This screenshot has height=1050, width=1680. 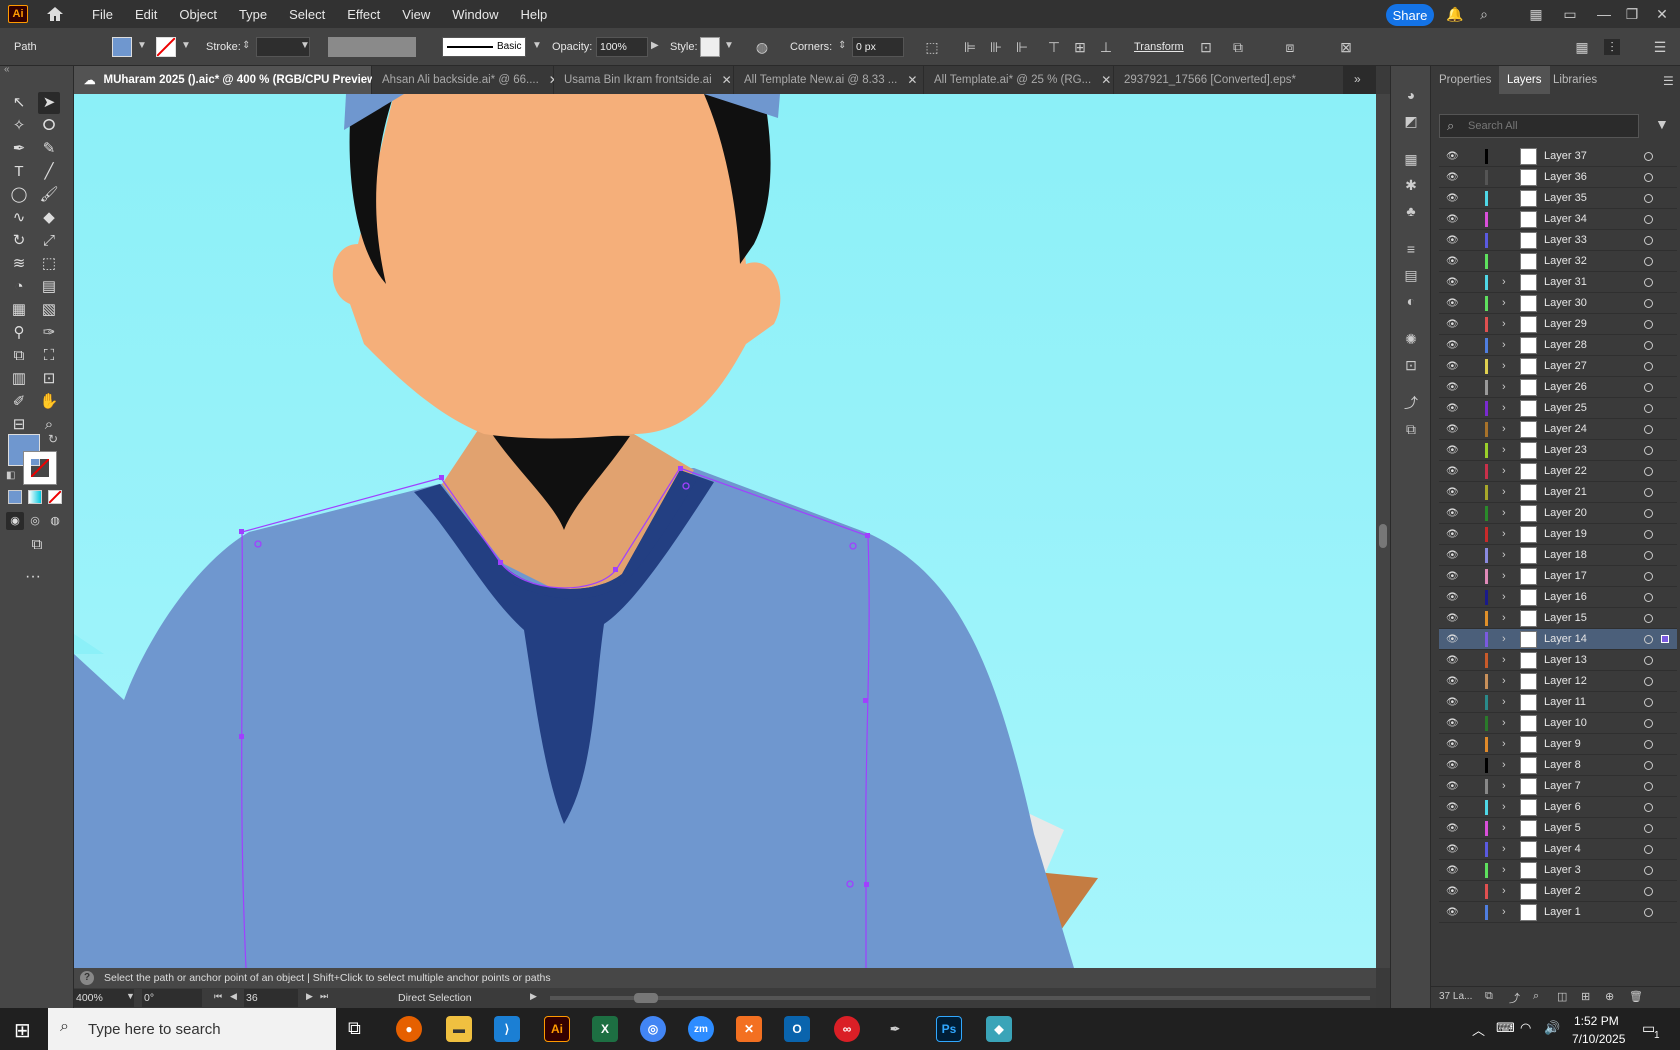 What do you see at coordinates (37, 545) in the screenshot?
I see `screen-mode-icon: ⧉` at bounding box center [37, 545].